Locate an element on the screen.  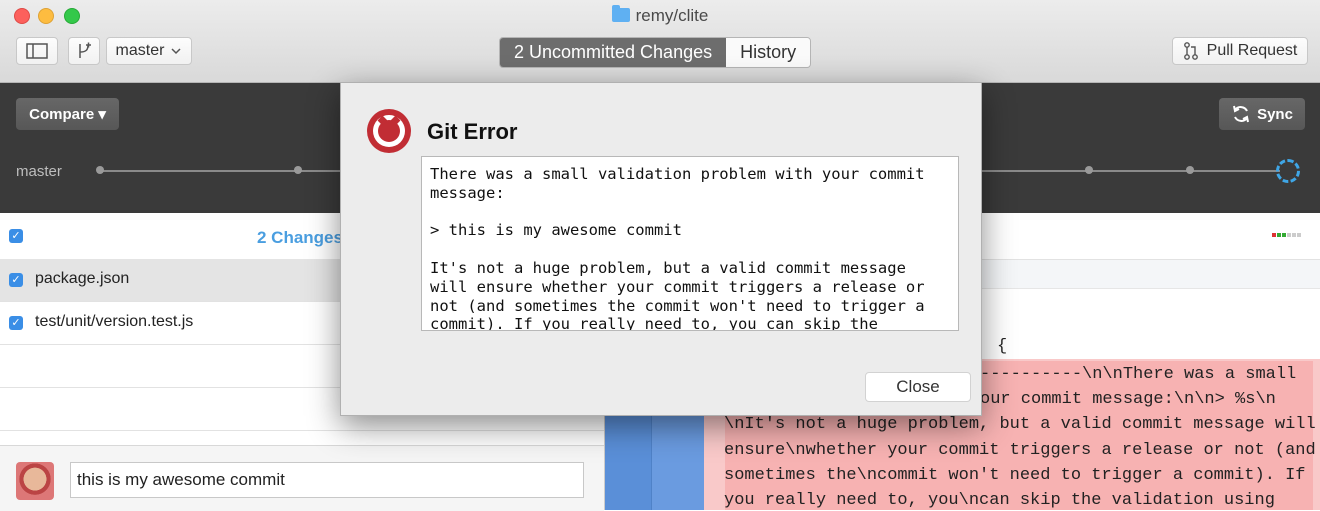
branch-icon is located at coordinates (85, 50).